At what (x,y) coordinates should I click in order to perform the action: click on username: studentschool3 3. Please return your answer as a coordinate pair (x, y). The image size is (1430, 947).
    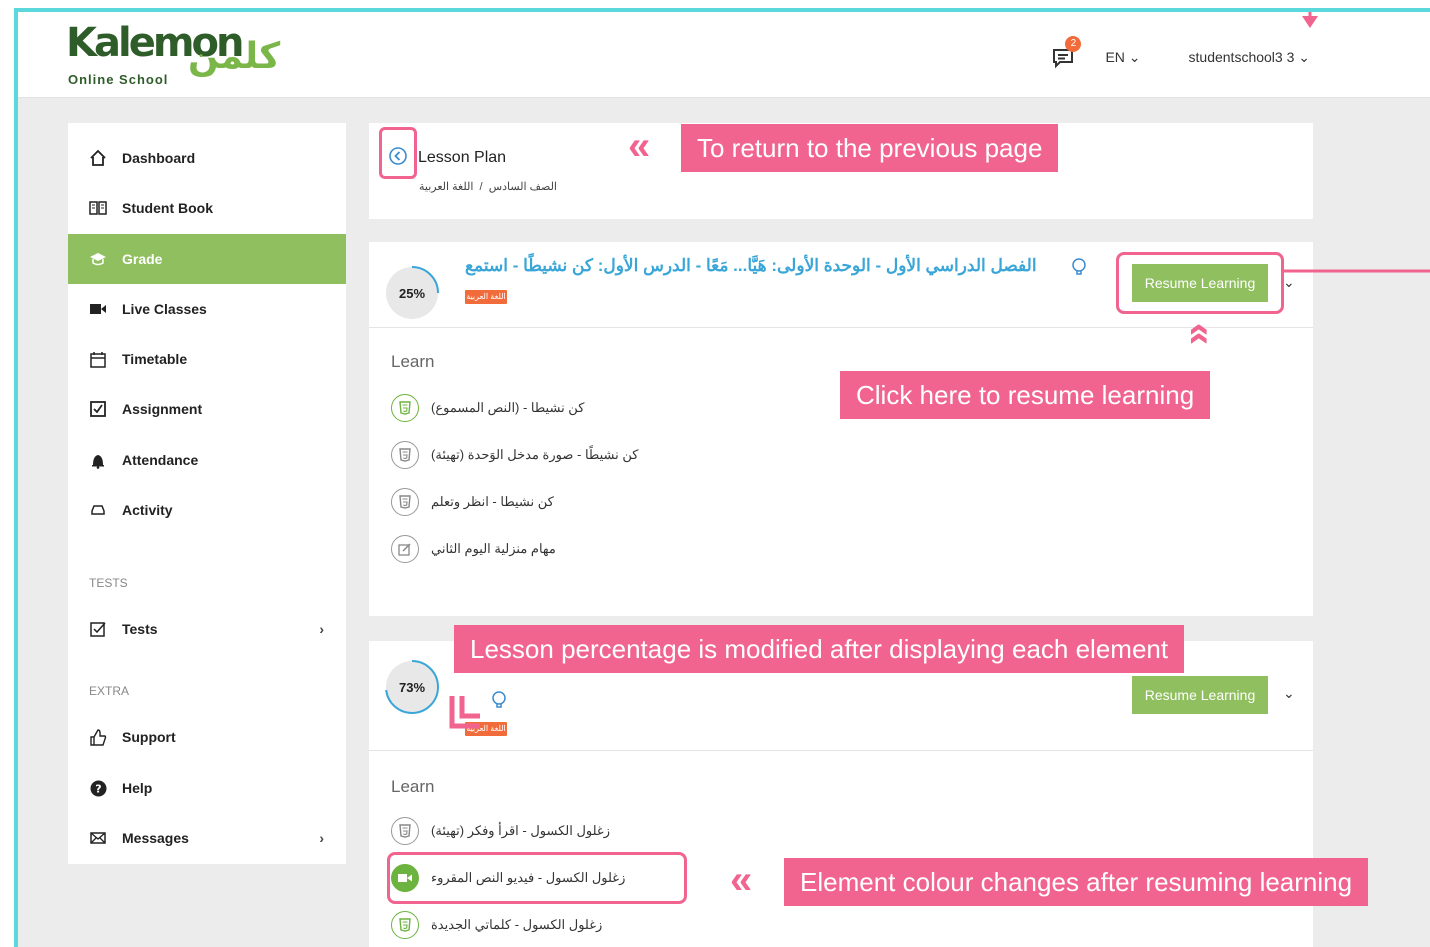
    Looking at the image, I should click on (1241, 56).